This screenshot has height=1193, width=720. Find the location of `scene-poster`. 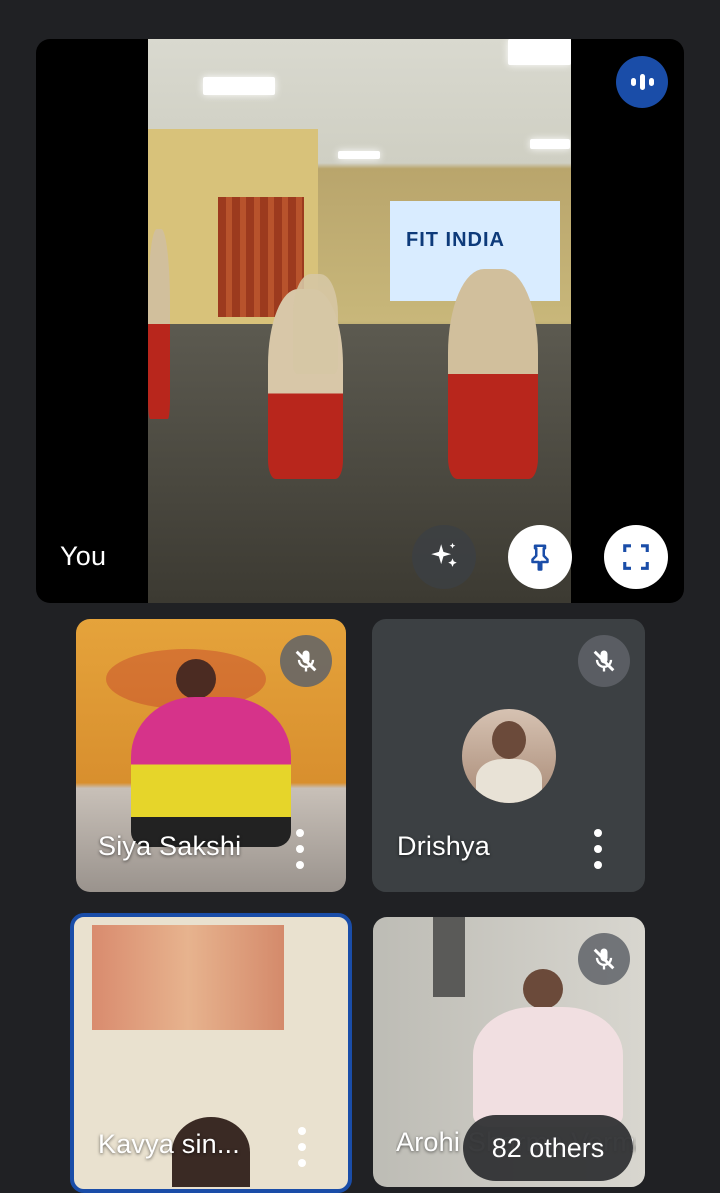

scene-poster is located at coordinates (188, 977).